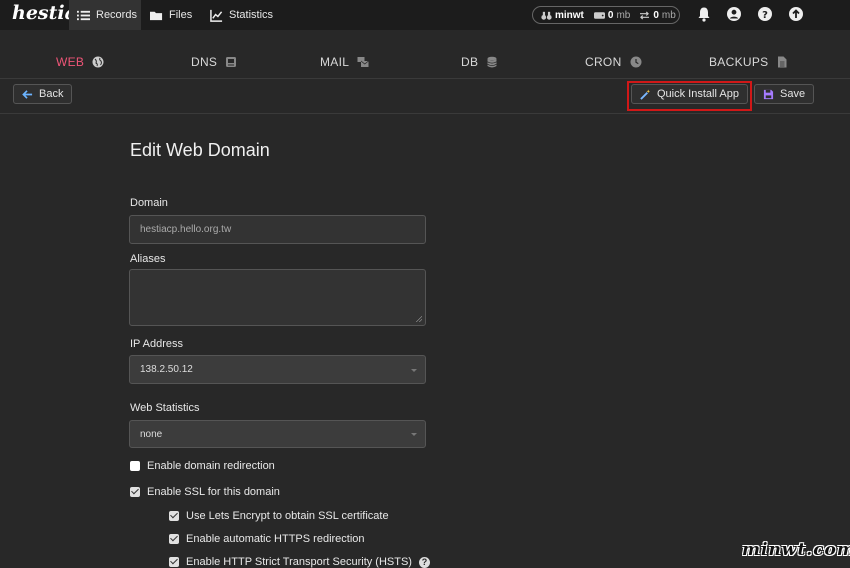  I want to click on nav-files: Files, so click(171, 15).